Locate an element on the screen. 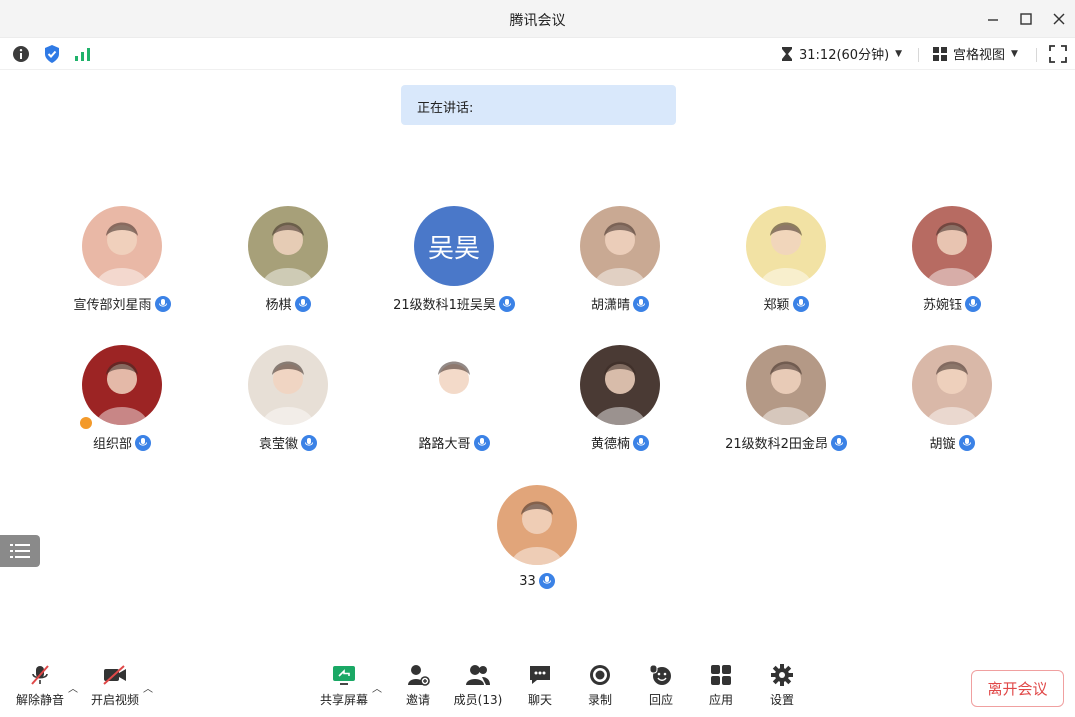 This screenshot has height=717, width=1075. participant-tile: 郑颖 is located at coordinates (786, 259).